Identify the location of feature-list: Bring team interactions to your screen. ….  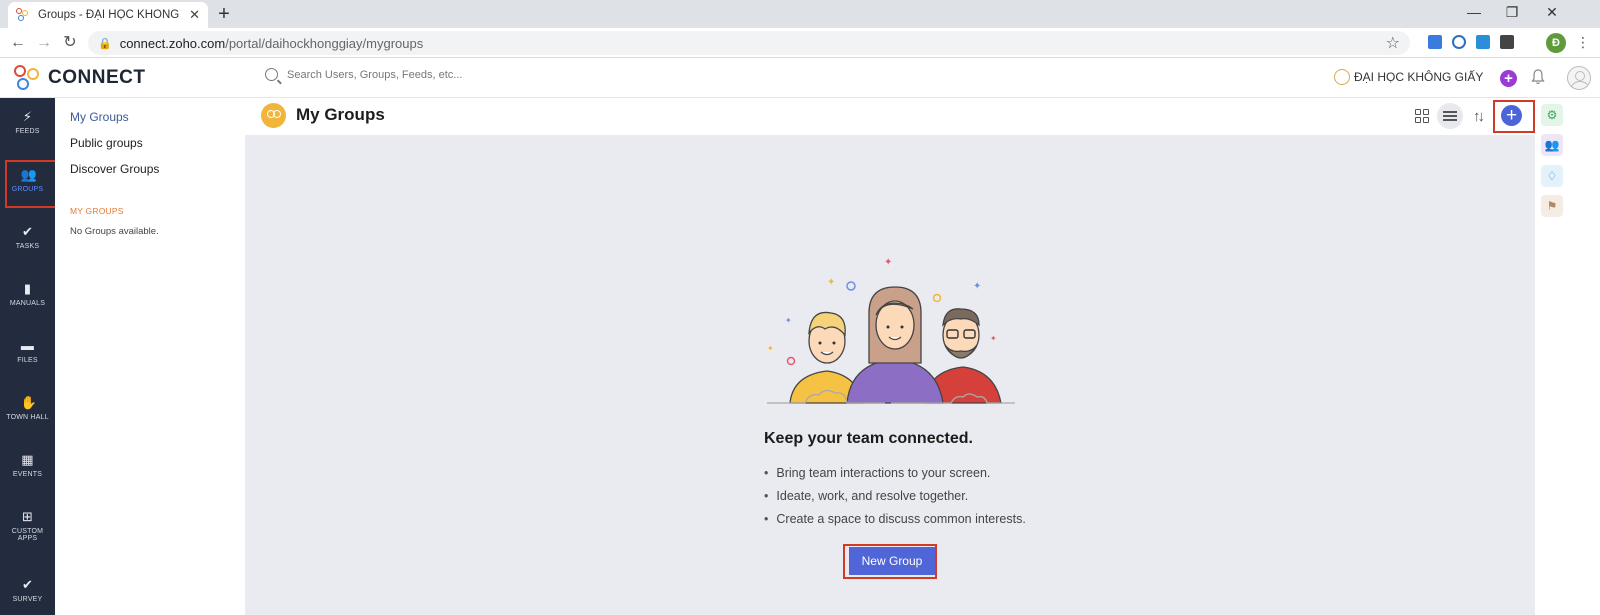
(895, 500).